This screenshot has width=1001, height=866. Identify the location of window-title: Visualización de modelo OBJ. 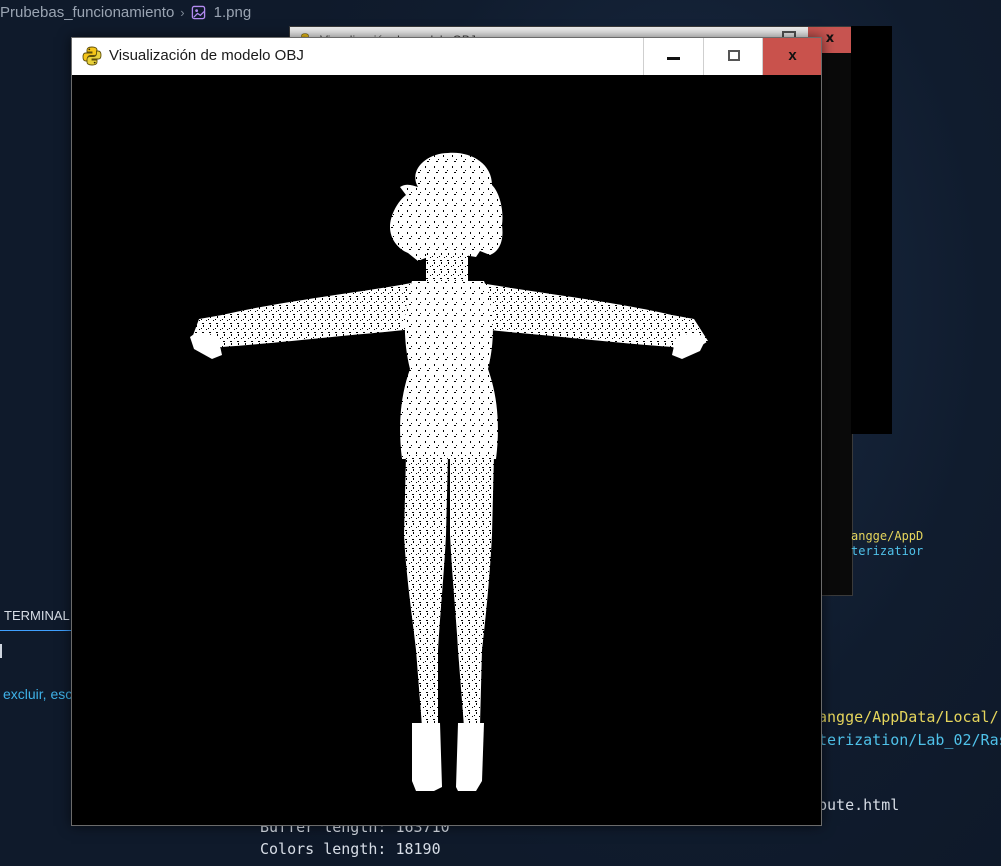
(206, 55).